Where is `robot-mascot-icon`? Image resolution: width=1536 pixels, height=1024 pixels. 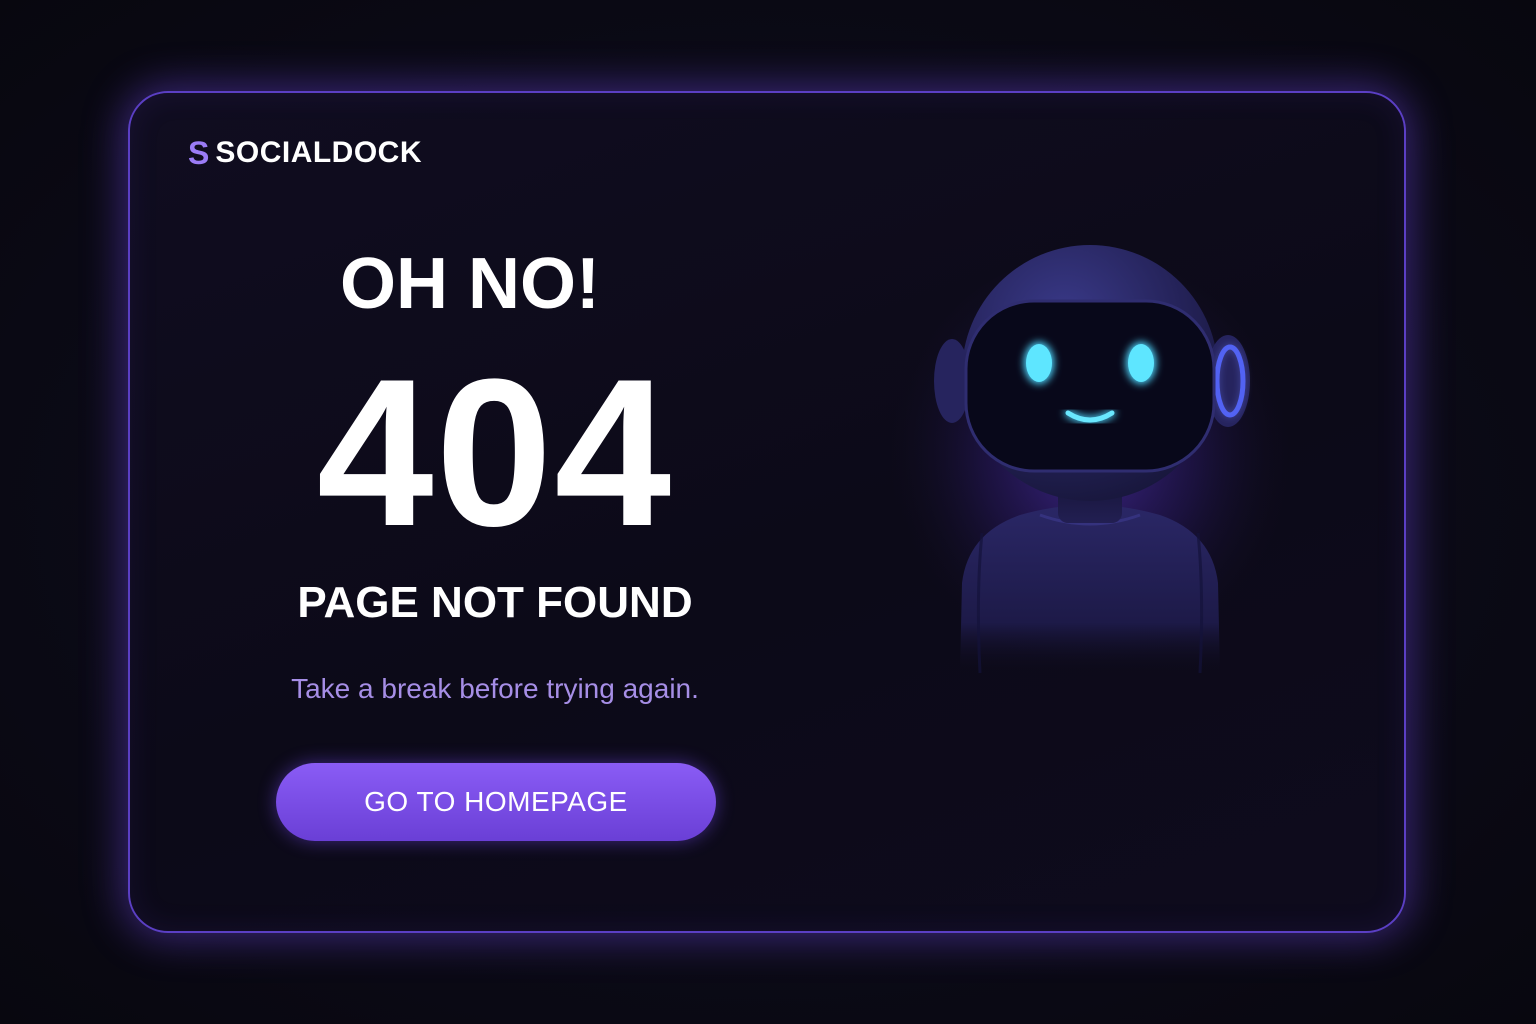 robot-mascot-icon is located at coordinates (1090, 459).